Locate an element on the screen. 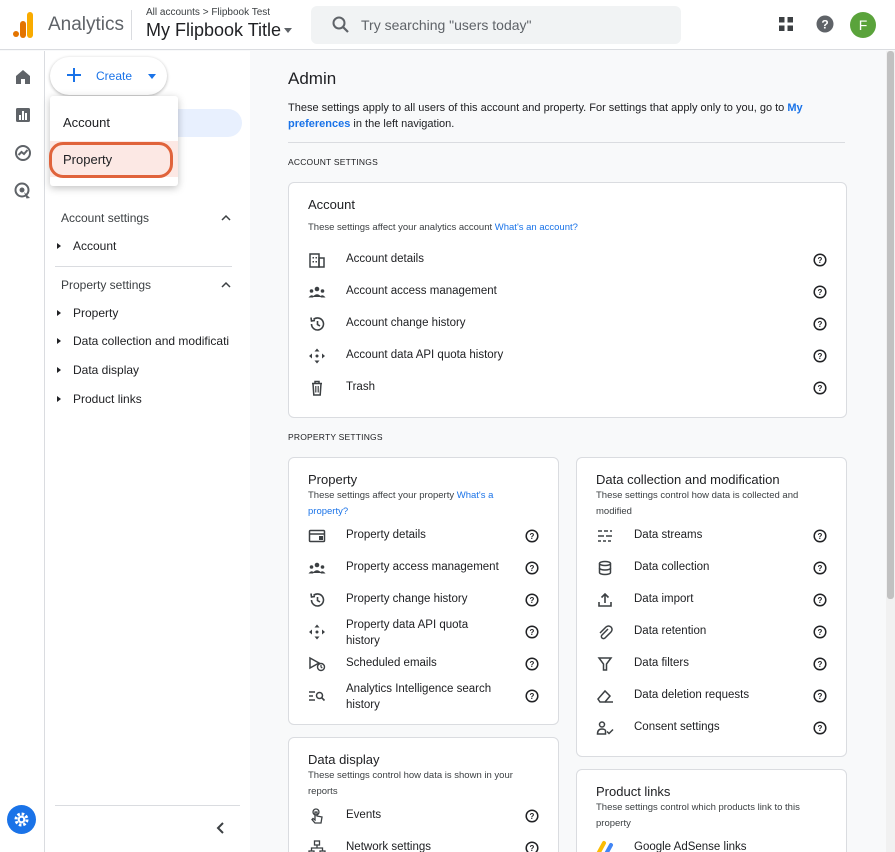  paperclip-icon is located at coordinates (606, 632).